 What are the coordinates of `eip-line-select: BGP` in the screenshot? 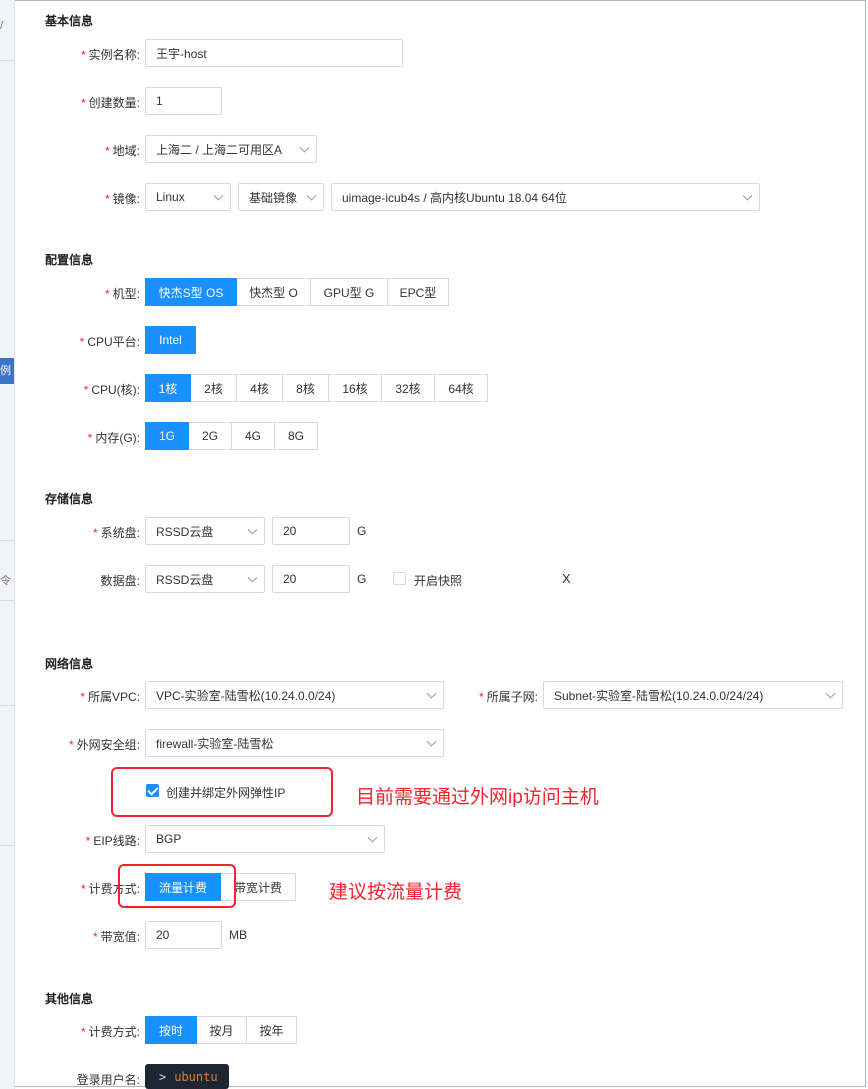 It's located at (265, 839).